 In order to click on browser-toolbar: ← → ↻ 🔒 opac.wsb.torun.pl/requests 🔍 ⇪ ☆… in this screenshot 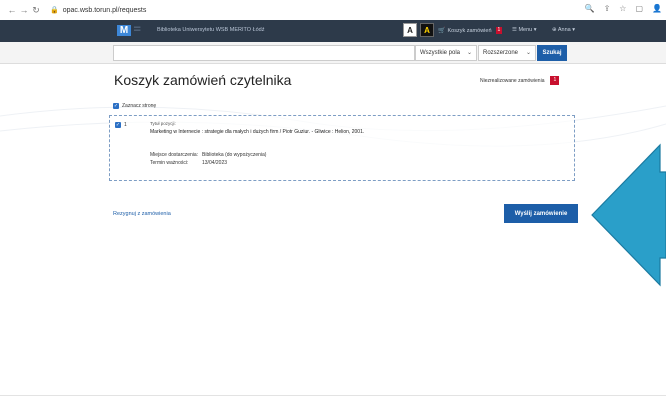, I will do `click(333, 10)`.